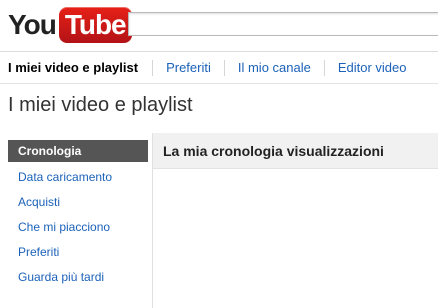 The image size is (438, 308). Describe the element at coordinates (76, 67) in the screenshot. I see `nav-my-videos-playlists: I miei video e playlist` at that location.